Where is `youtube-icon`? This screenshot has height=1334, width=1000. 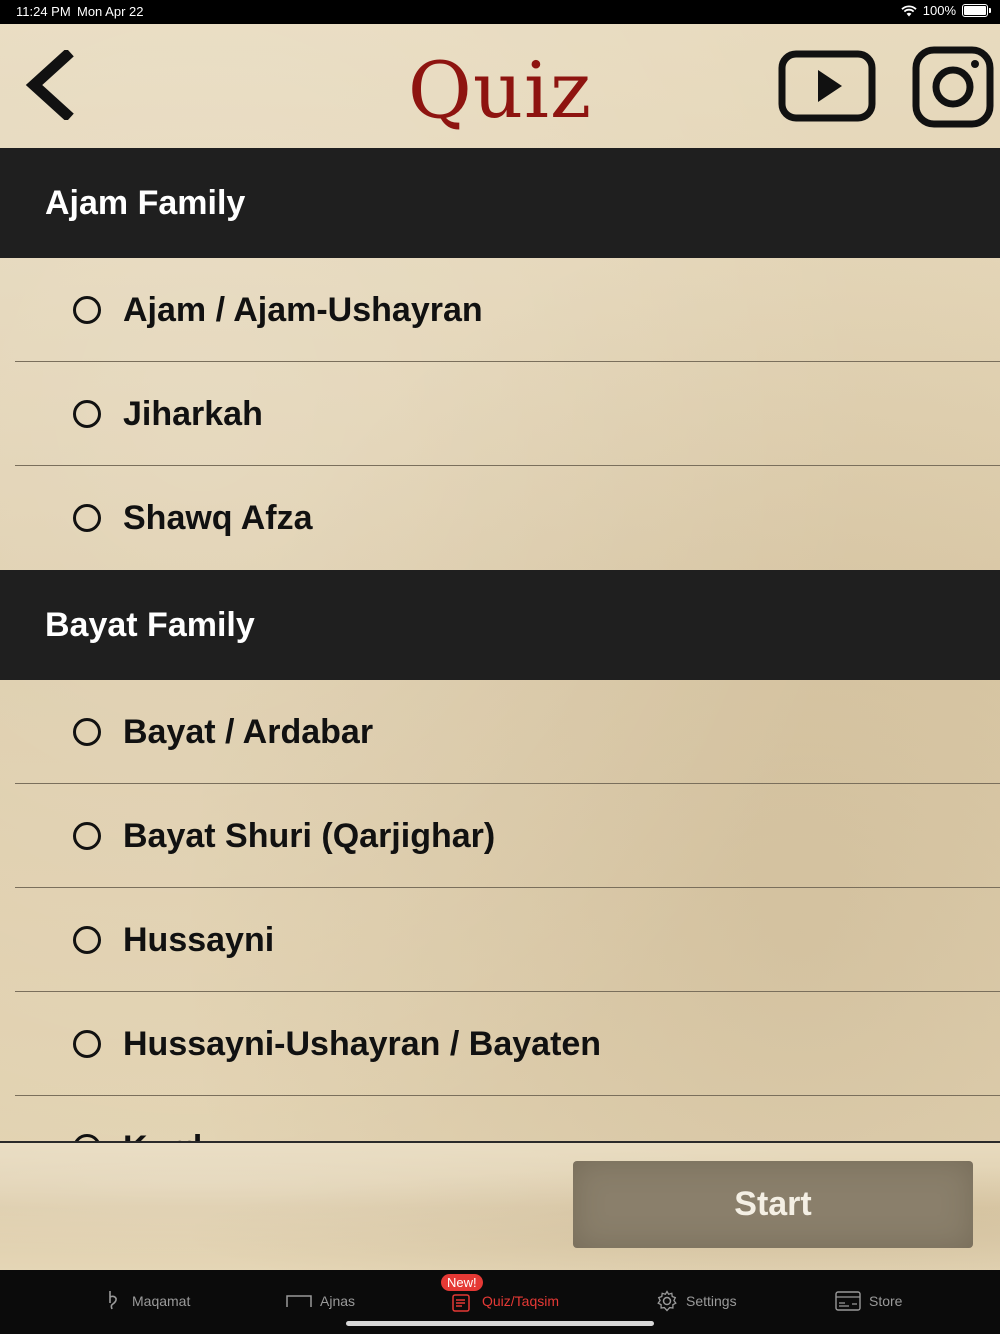 youtube-icon is located at coordinates (827, 86).